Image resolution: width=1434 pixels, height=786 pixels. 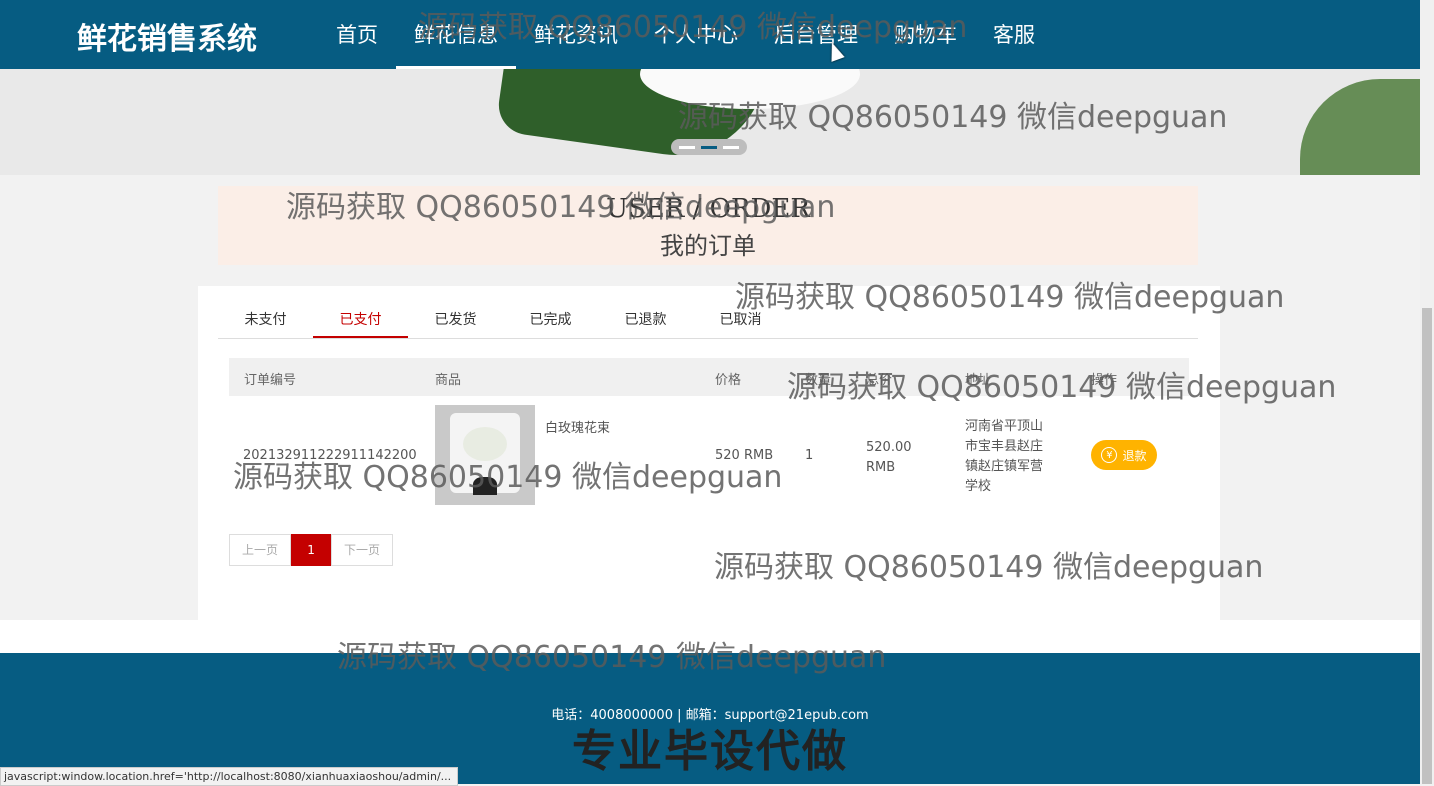 What do you see at coordinates (645, 312) in the screenshot?
I see `tab-refunded: 已退款` at bounding box center [645, 312].